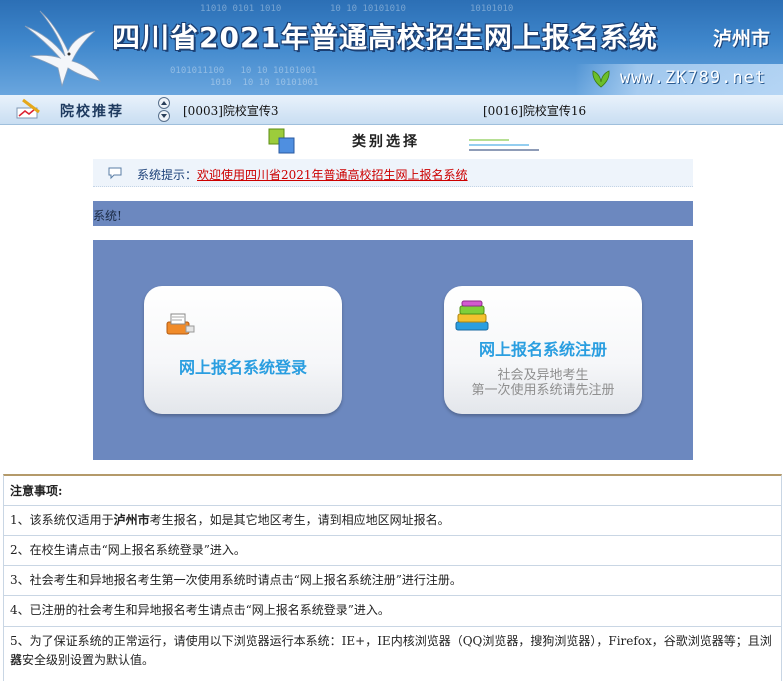 The height and width of the screenshot is (681, 783). I want to click on marquee-text: 系统!, so click(107, 216).